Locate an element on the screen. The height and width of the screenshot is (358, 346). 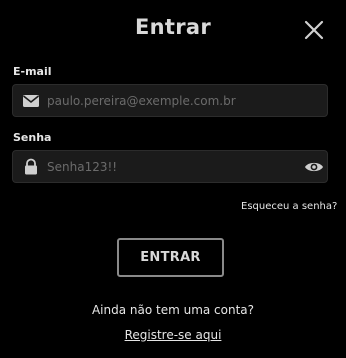
register-link: Registre-se aqui is located at coordinates (173, 335).